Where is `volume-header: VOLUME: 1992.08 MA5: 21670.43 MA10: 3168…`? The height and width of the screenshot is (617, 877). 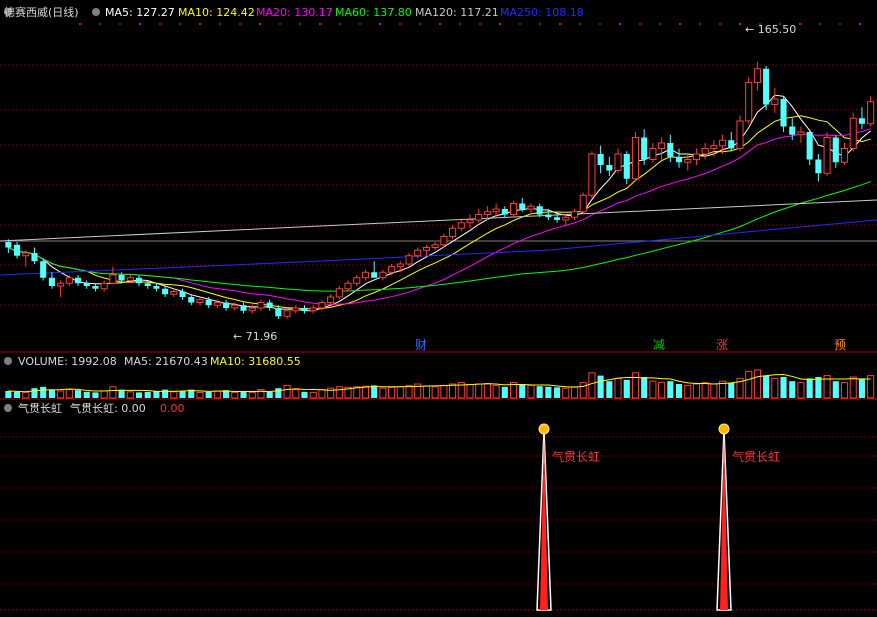 volume-header: VOLUME: 1992.08 MA5: 21670.43 MA10: 3168… is located at coordinates (152, 361).